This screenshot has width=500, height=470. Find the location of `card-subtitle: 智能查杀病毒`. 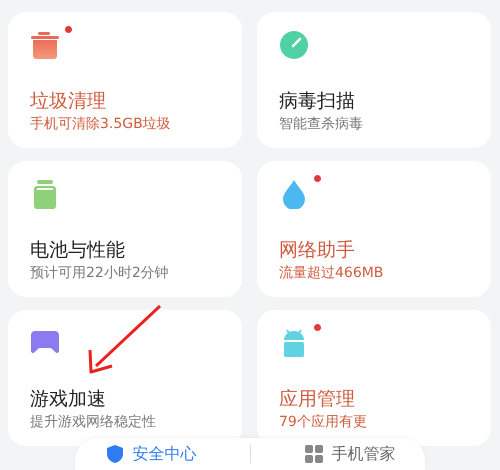

card-subtitle: 智能查杀病毒 is located at coordinates (321, 124).